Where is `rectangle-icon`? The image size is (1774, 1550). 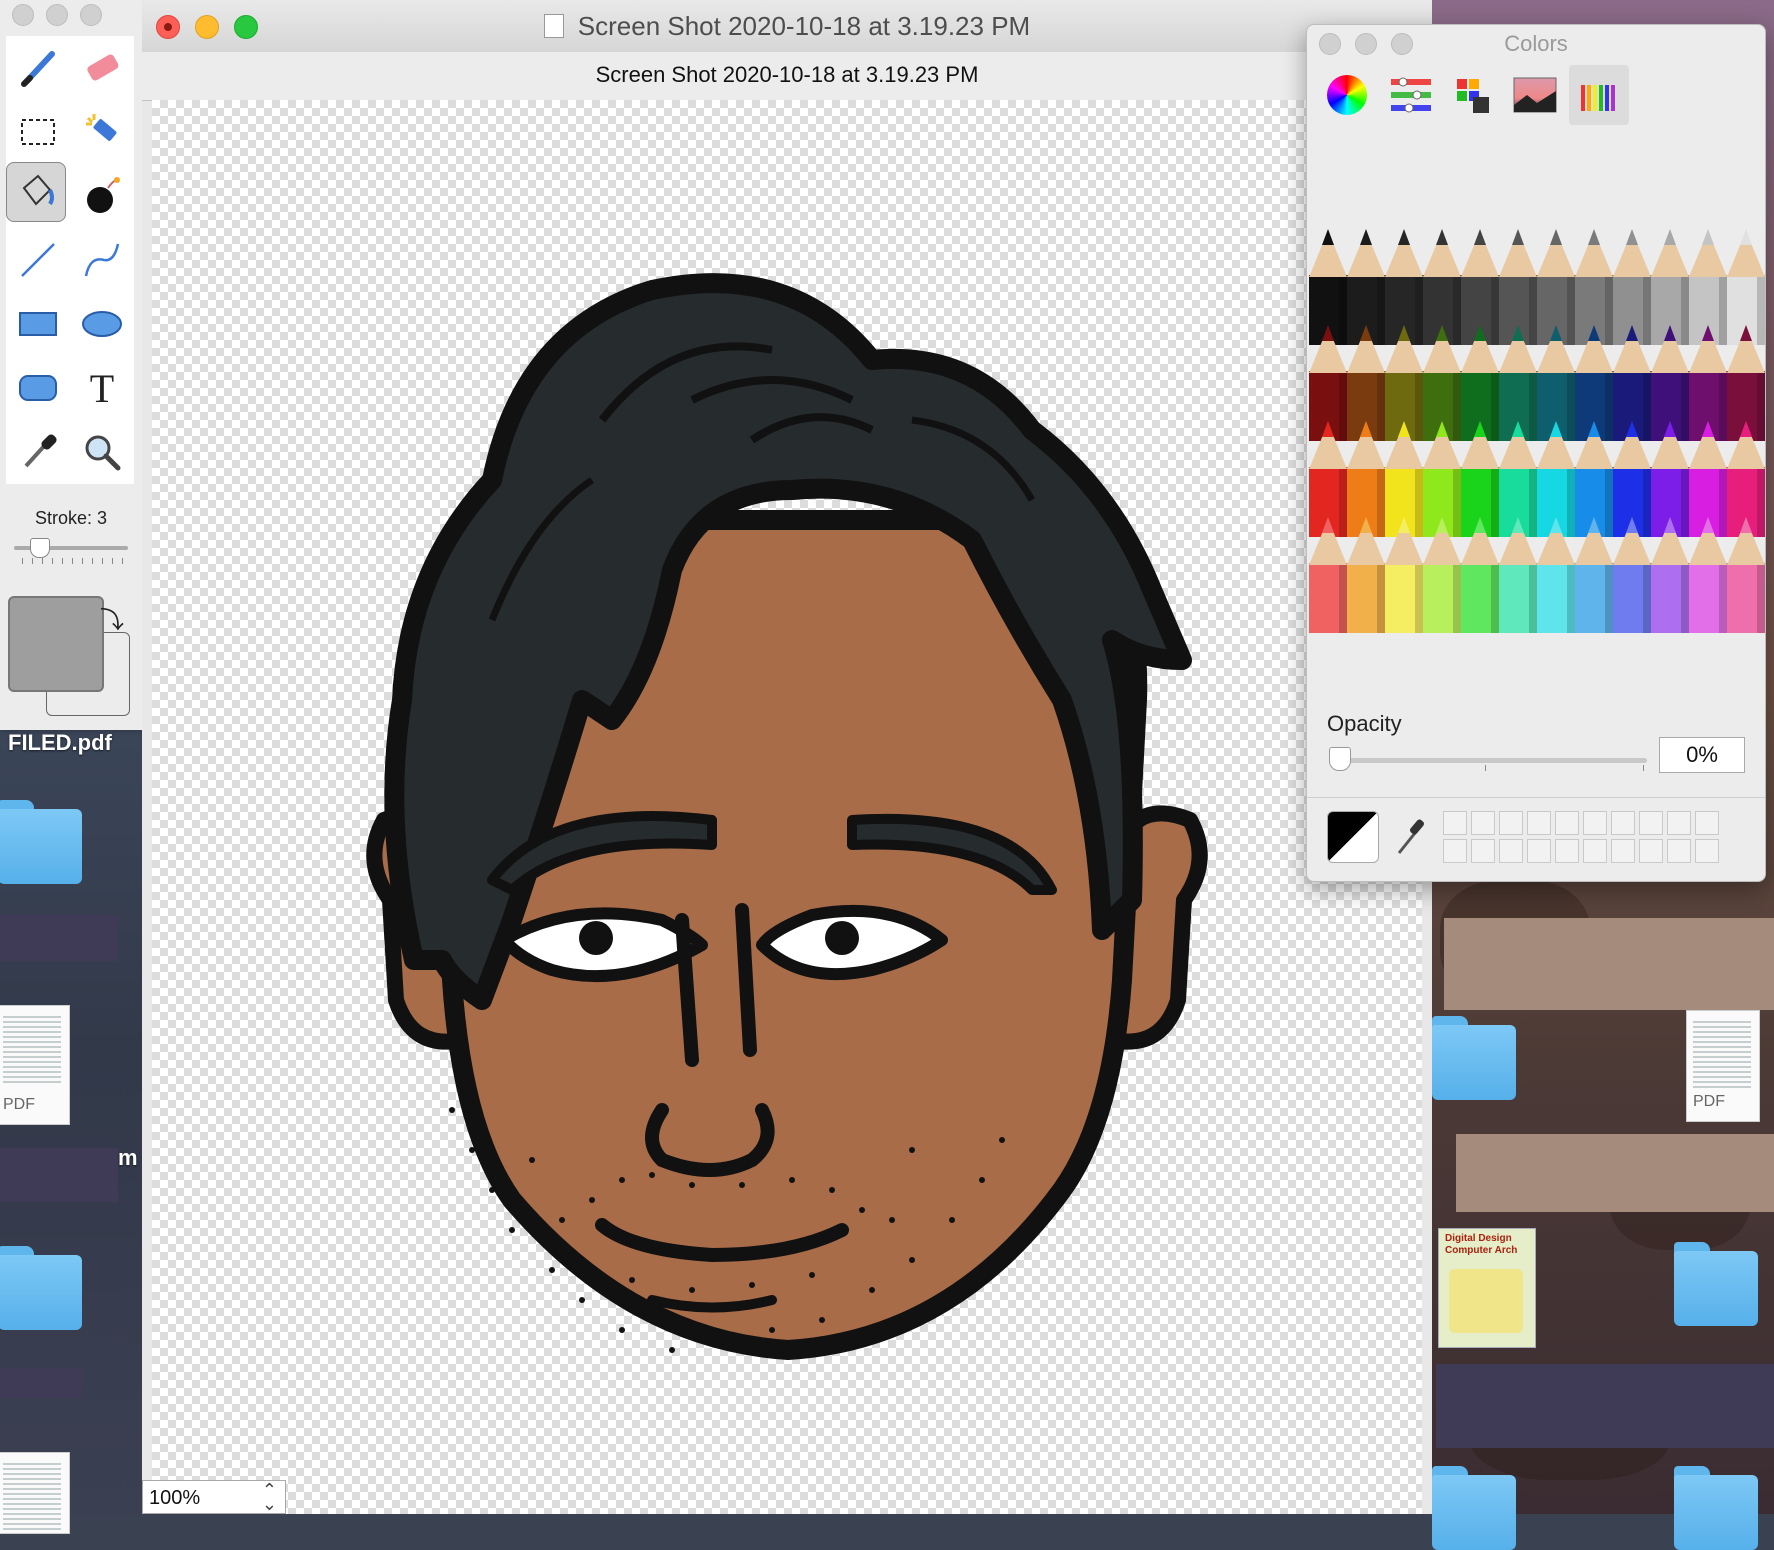
rectangle-icon is located at coordinates (38, 324).